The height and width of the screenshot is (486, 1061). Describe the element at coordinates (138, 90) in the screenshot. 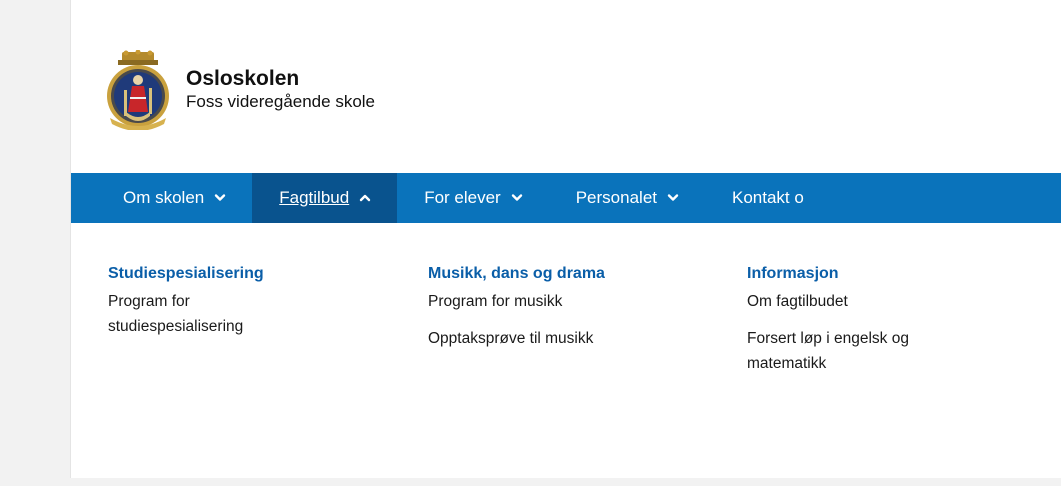

I see `oslo-crest-logo` at that location.